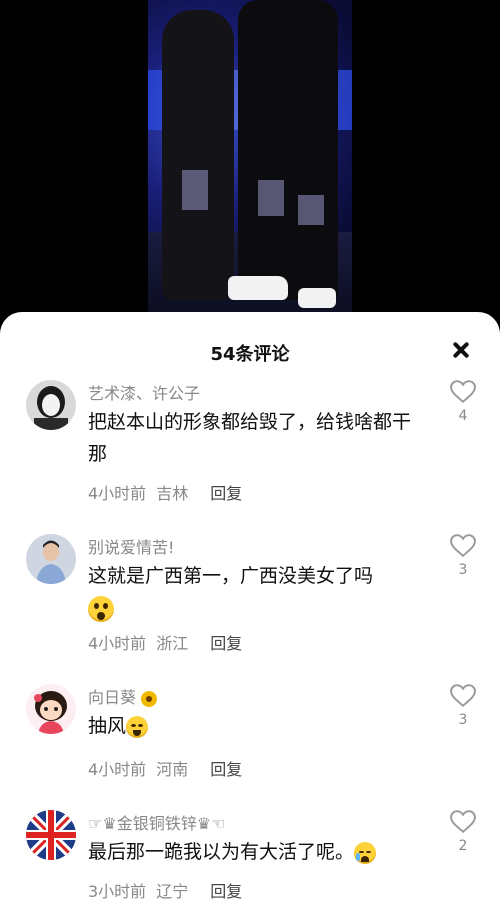 This screenshot has width=500, height=908. Describe the element at coordinates (253, 592) in the screenshot. I see `comment-text: 这就是广西第一，广西没美女了吗` at that location.